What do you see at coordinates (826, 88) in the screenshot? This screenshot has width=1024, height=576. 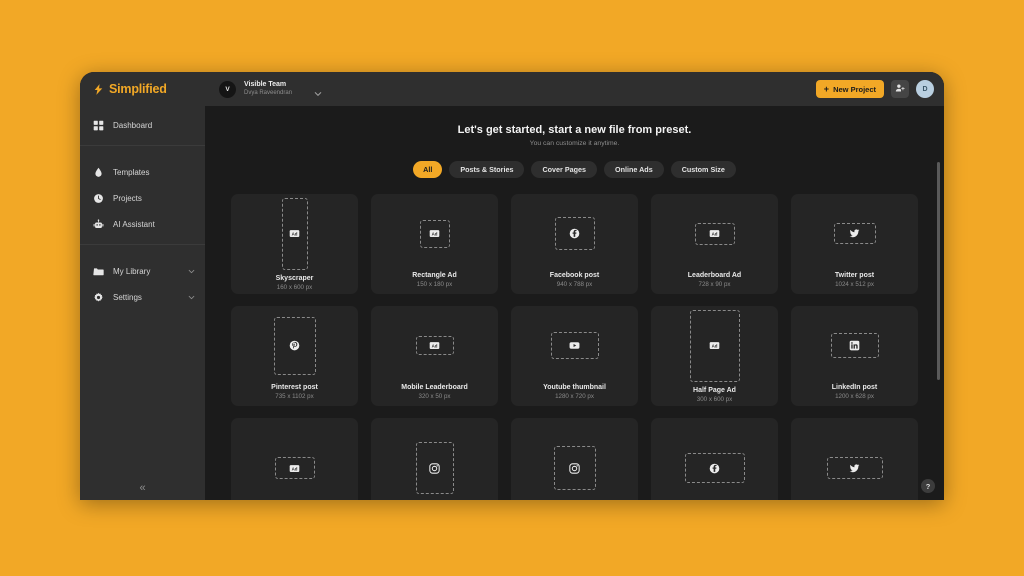 I see `plus-icon: +` at bounding box center [826, 88].